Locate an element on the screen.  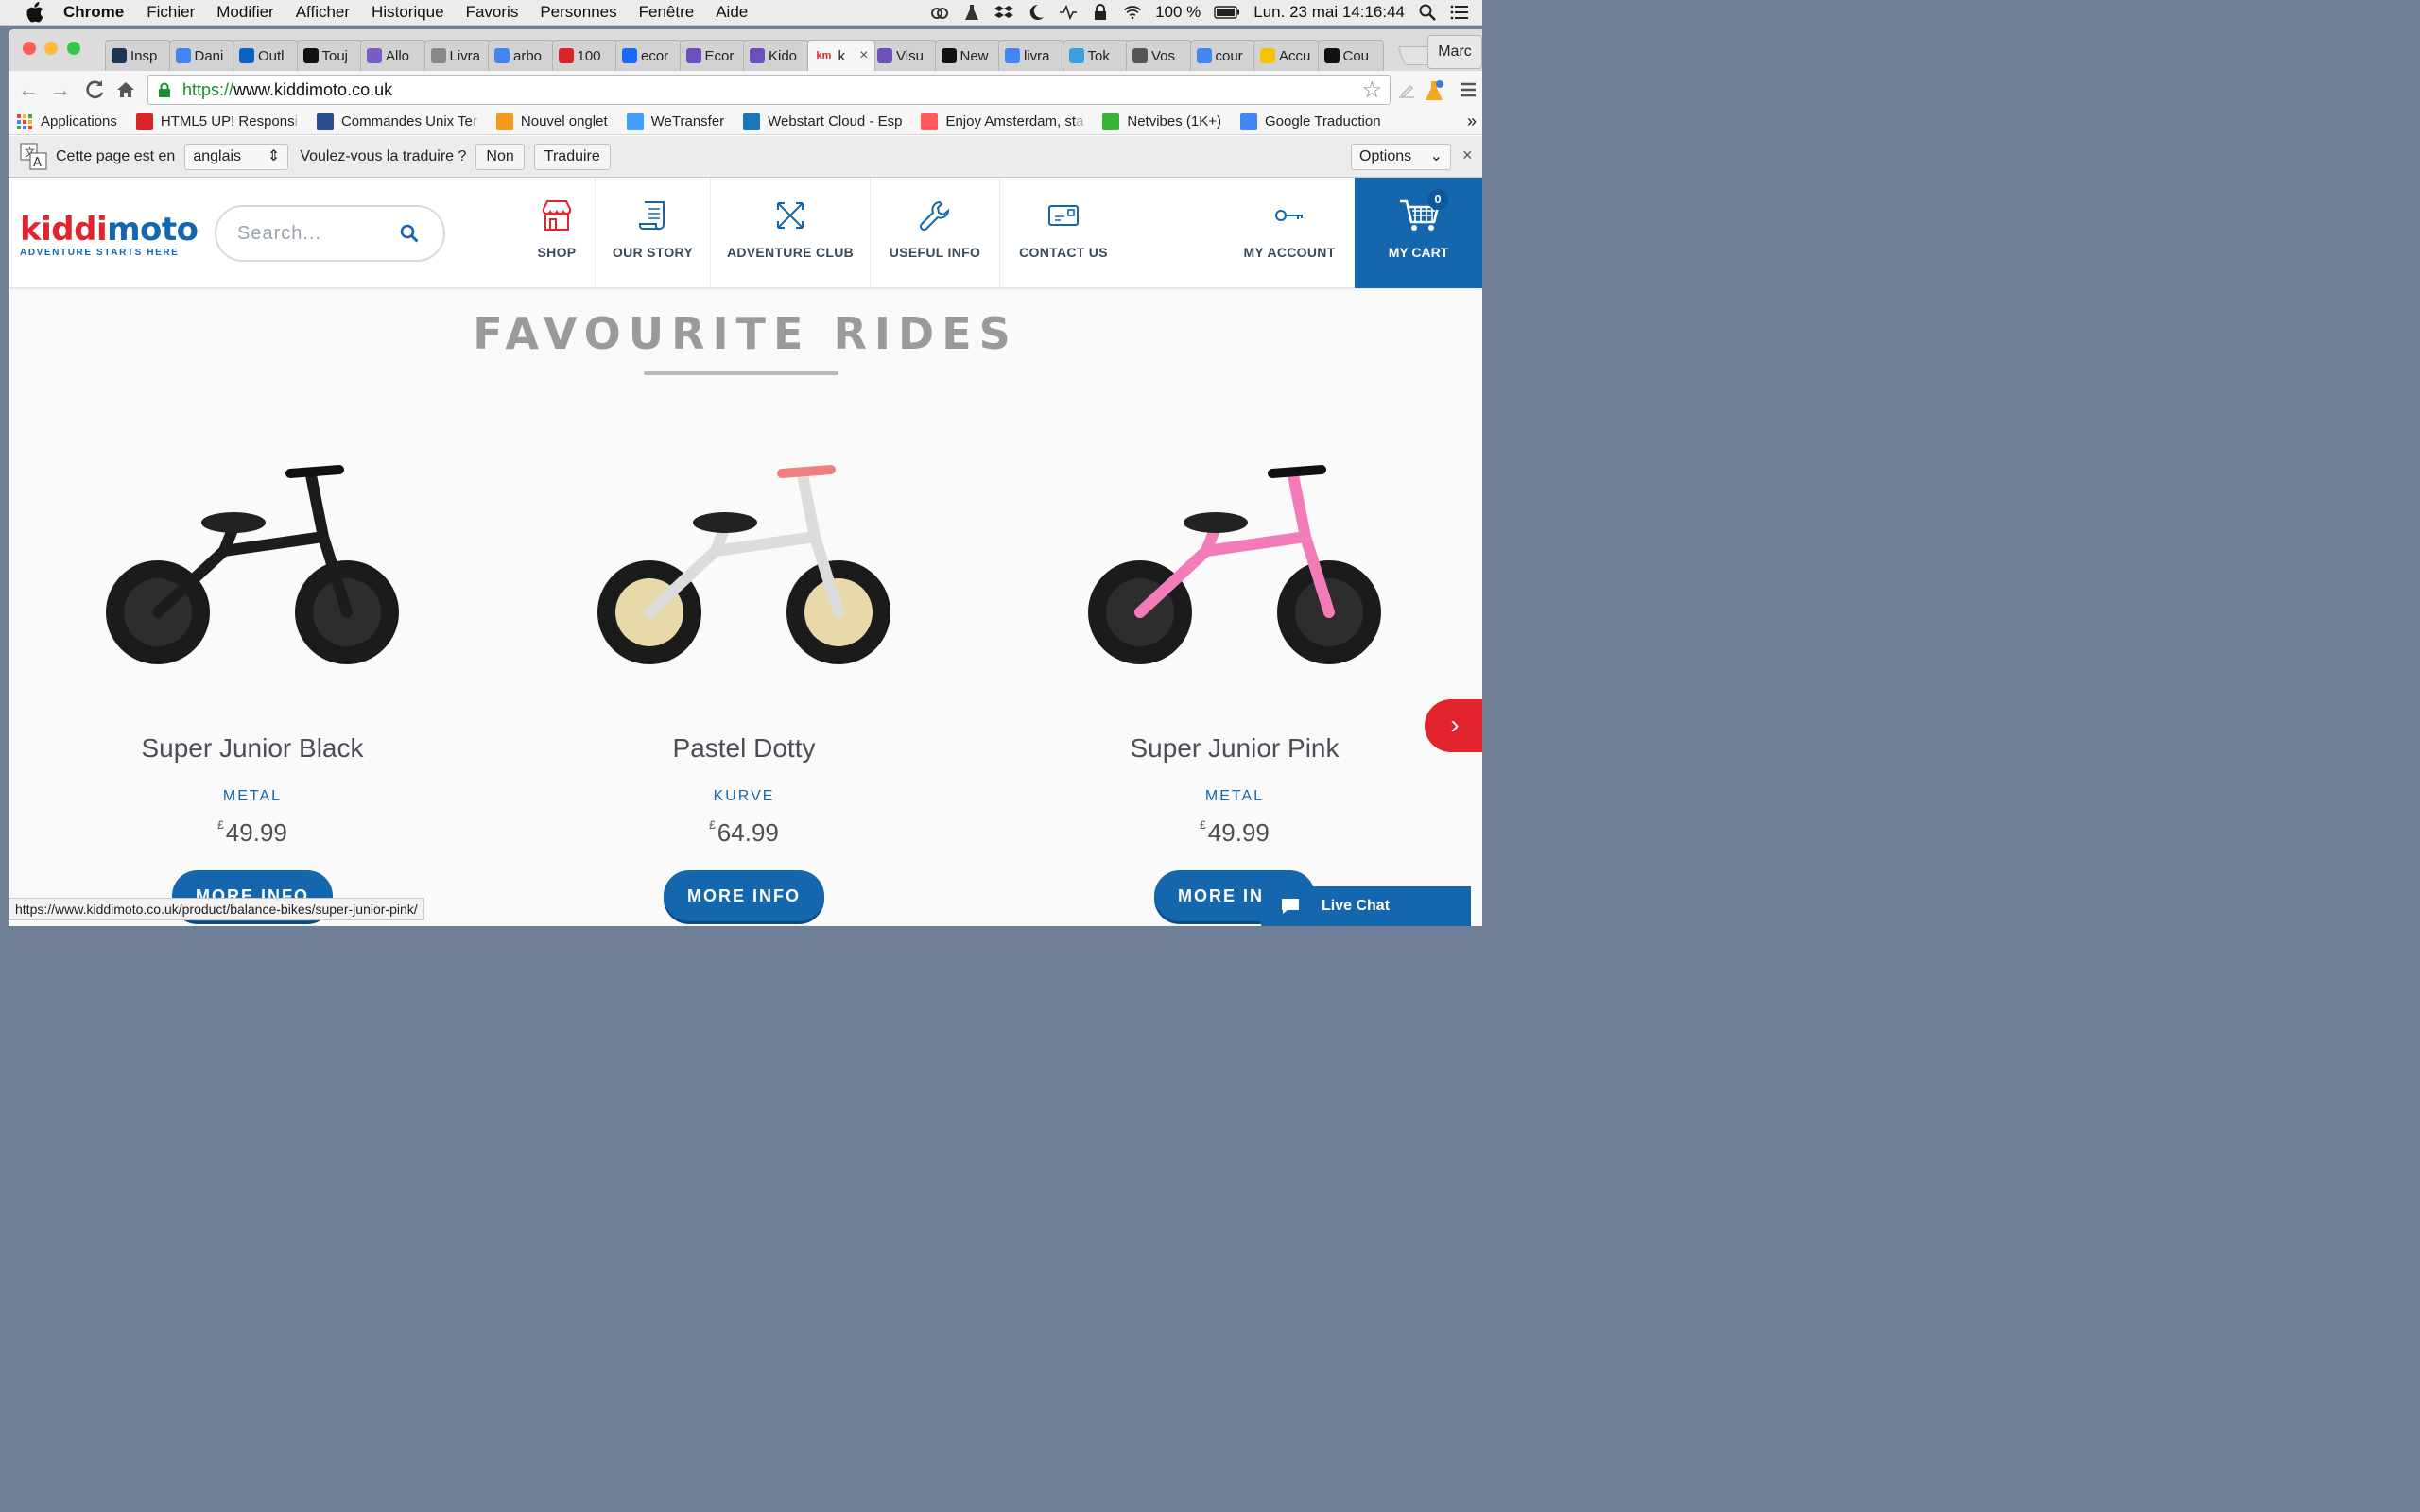
flask-icon is located at coordinates (971, 12).